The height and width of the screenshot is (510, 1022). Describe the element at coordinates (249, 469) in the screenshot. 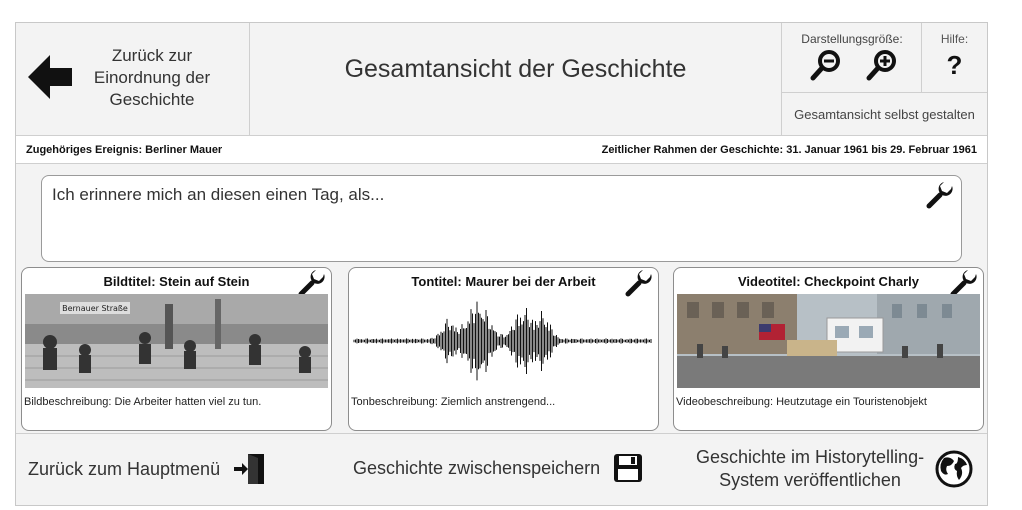

I see `exit-door-icon` at that location.